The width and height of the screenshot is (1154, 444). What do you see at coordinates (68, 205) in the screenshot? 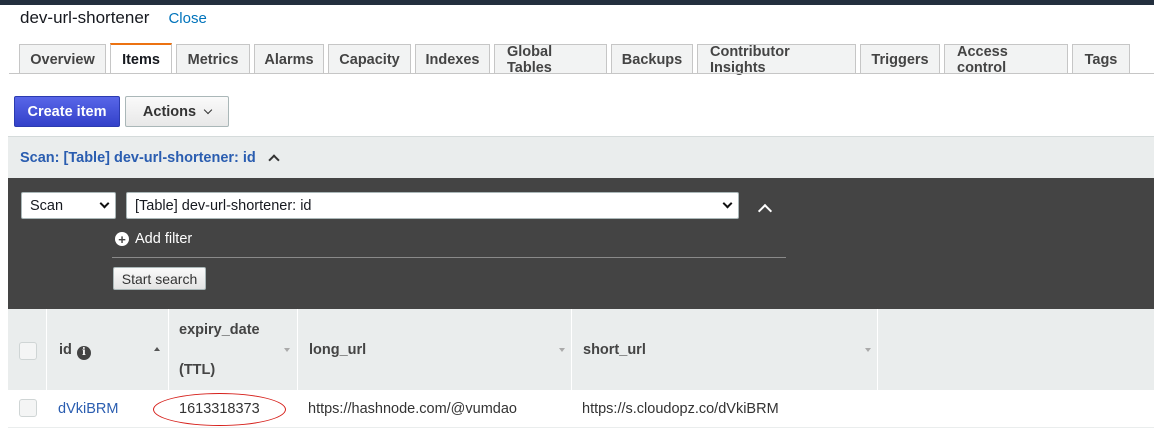
I see `scan-mode-select: Scan` at bounding box center [68, 205].